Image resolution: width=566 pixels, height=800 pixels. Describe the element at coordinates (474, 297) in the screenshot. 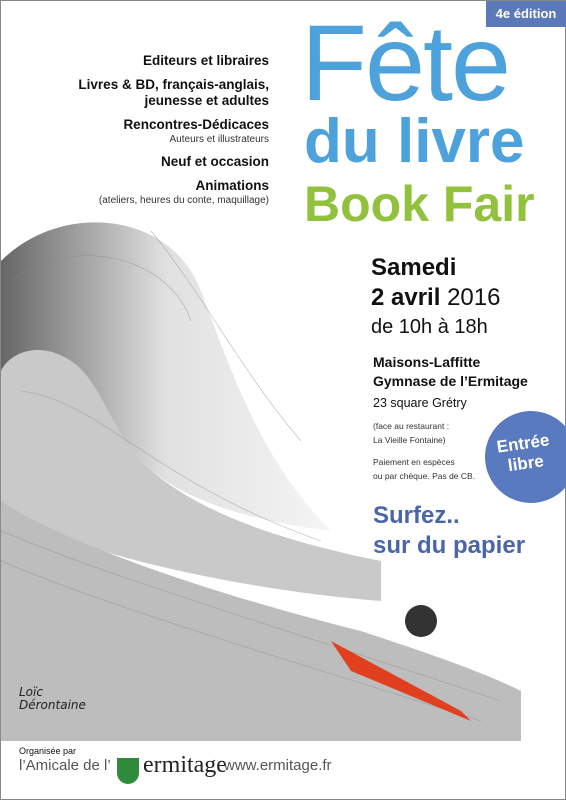

I see `year: 2016` at that location.